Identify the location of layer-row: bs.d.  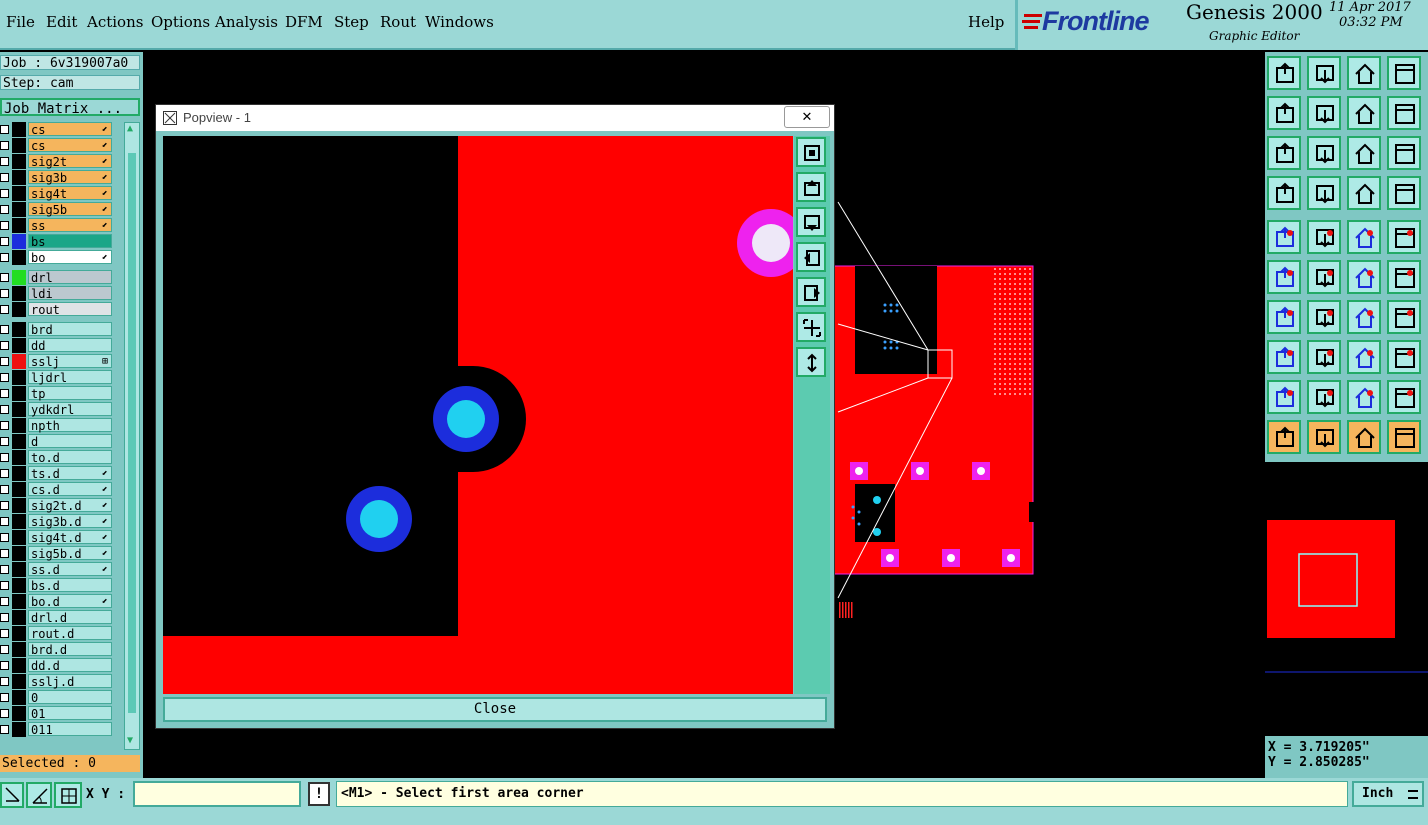
(56, 585).